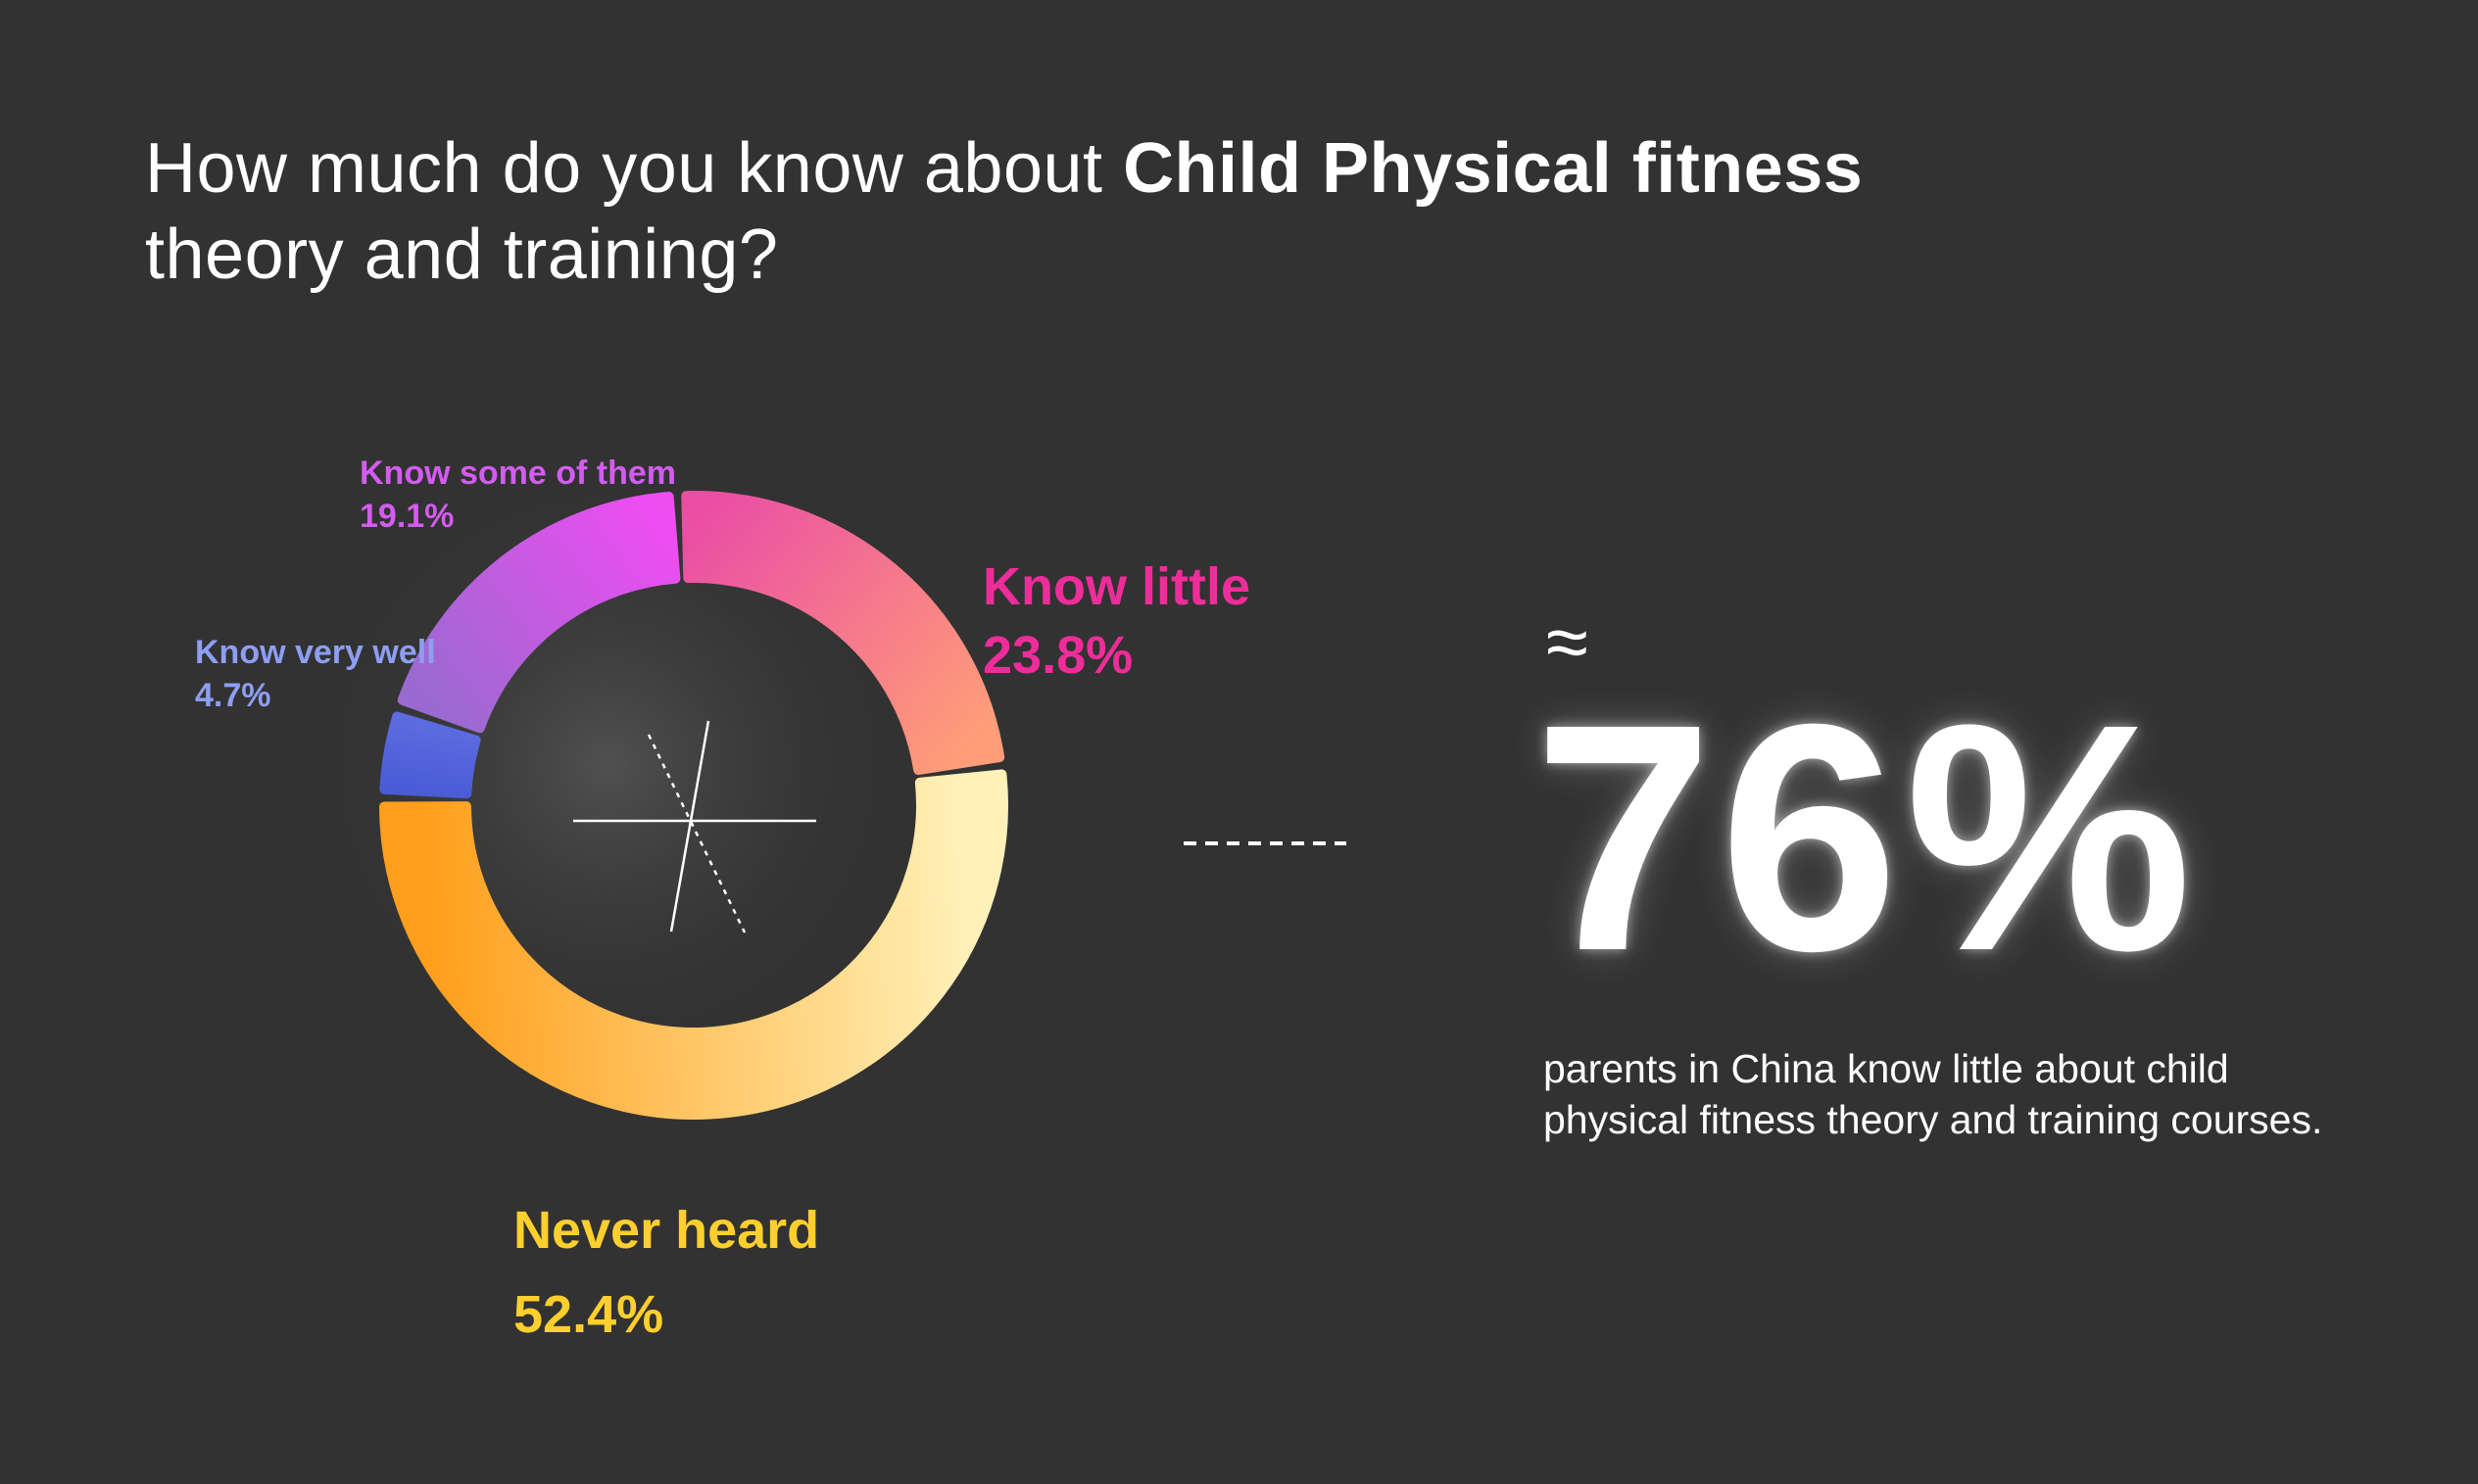  Describe the element at coordinates (233, 695) in the screenshot. I see `label-know-very-well-value: 4.7%` at that location.